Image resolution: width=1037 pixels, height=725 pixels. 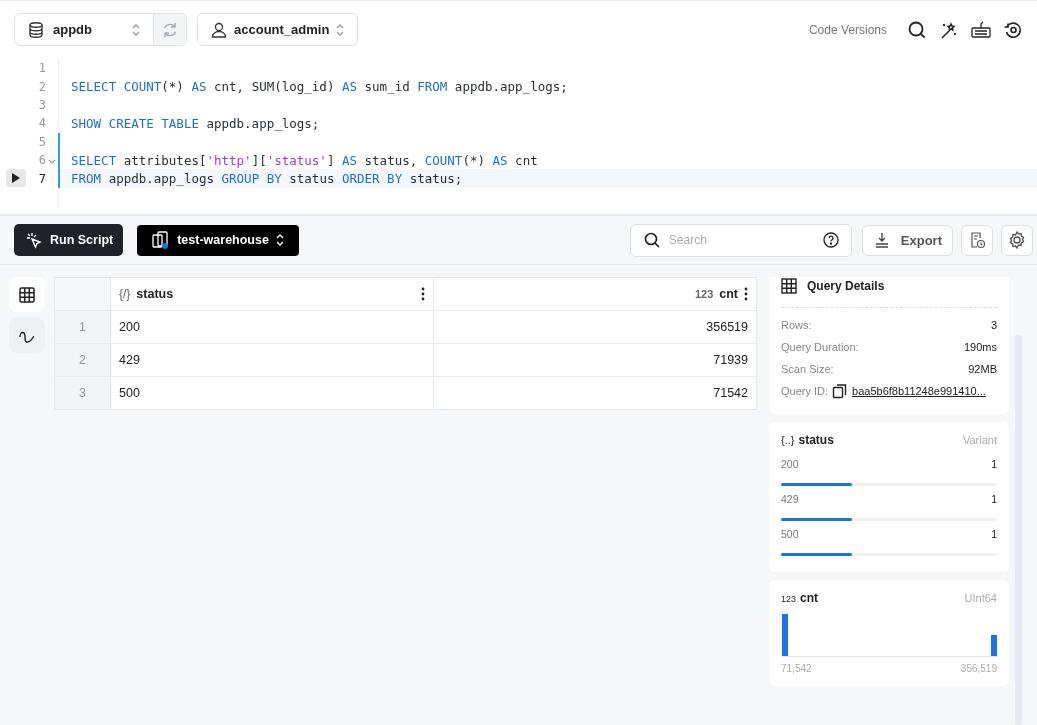 I want to click on data-type-label: Variant, so click(x=979, y=440).